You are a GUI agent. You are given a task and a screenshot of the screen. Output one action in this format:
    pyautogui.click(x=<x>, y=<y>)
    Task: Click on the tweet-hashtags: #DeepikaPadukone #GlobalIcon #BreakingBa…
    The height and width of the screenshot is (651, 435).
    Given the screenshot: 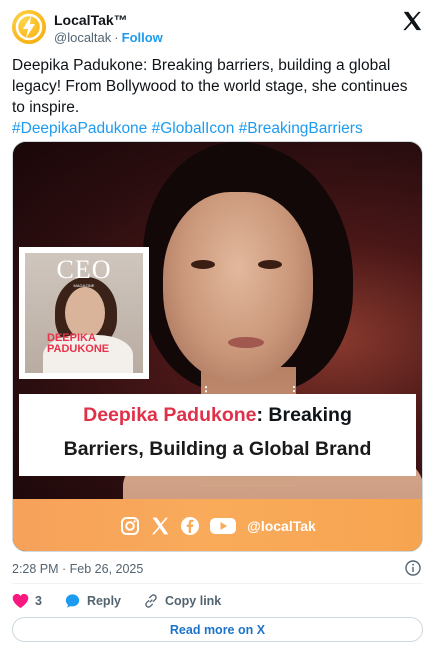 What is the action you would take?
    pyautogui.click(x=218, y=128)
    